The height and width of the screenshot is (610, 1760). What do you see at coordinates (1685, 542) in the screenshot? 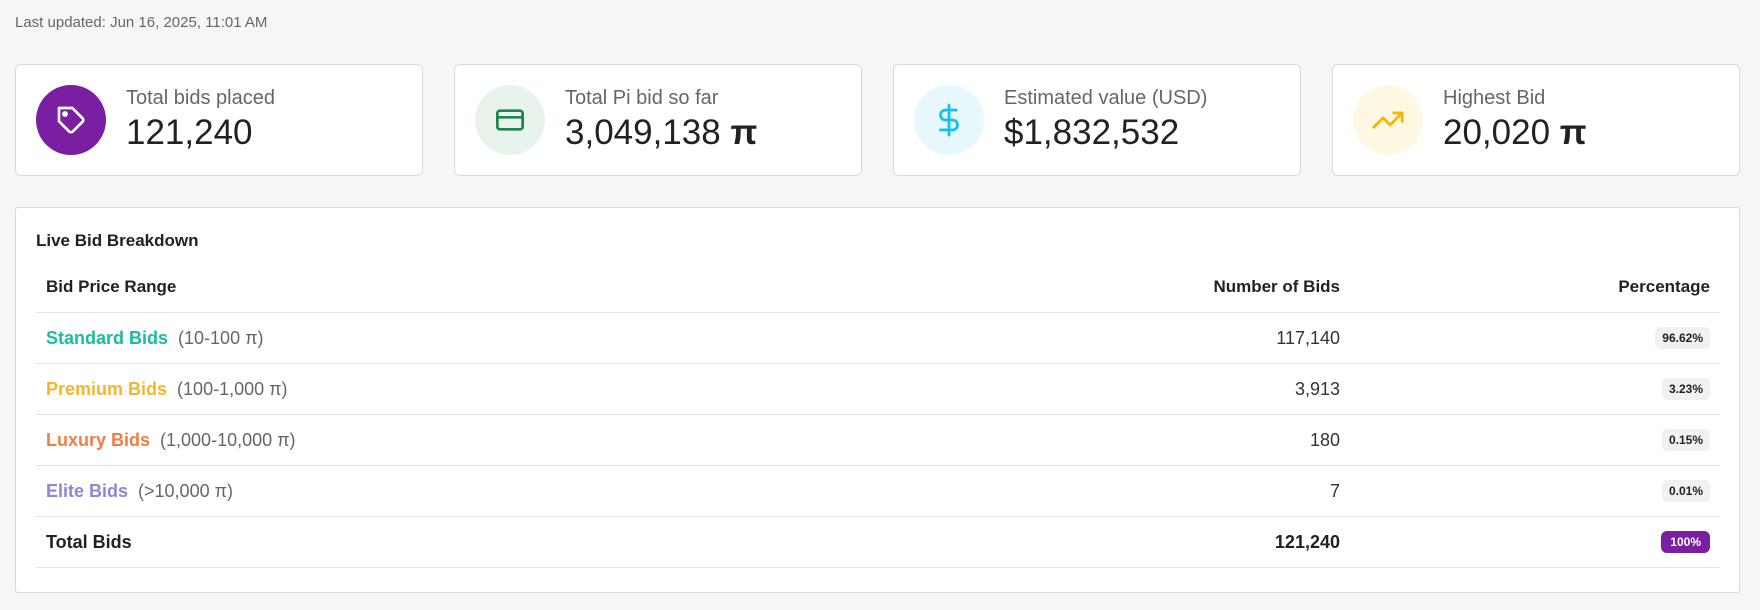
I see `total-percentage-badge: 100%` at bounding box center [1685, 542].